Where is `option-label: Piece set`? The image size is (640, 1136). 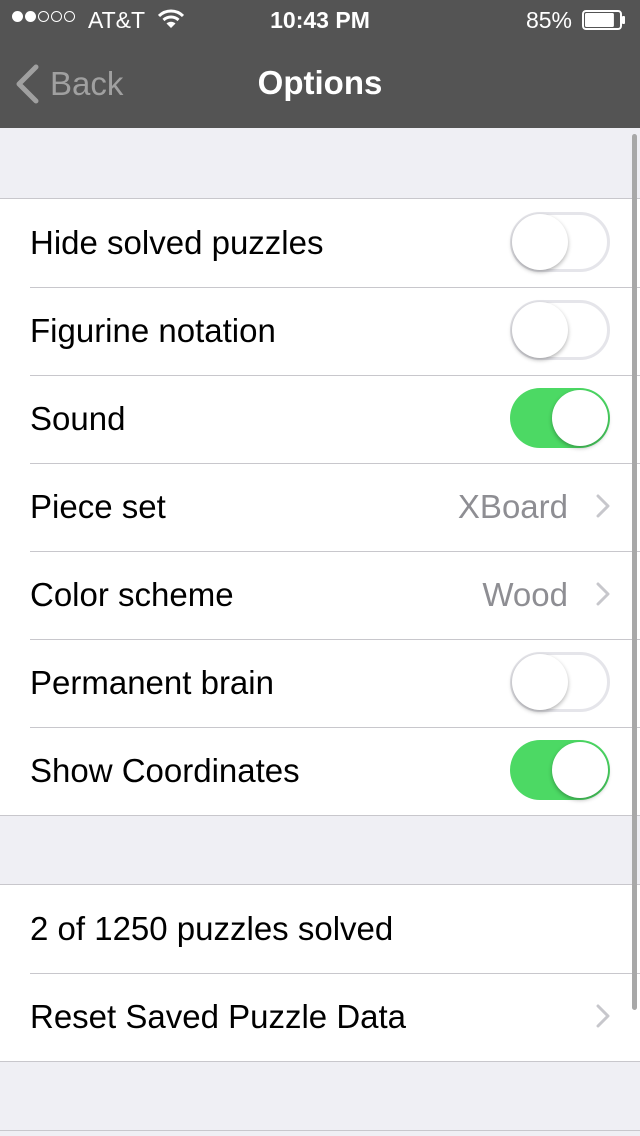 option-label: Piece set is located at coordinates (98, 506).